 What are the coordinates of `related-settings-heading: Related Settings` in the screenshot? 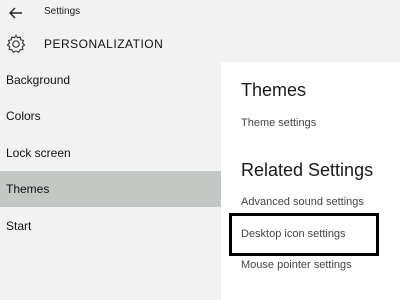 It's located at (307, 170).